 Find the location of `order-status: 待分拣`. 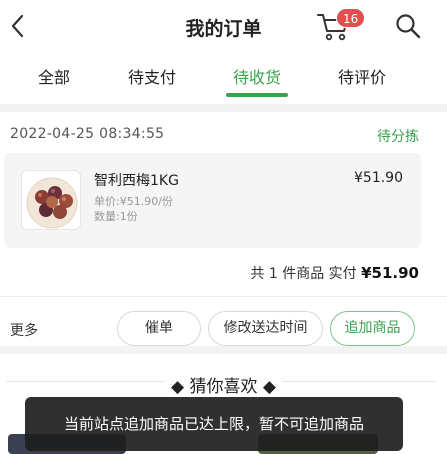

order-status: 待分拣 is located at coordinates (398, 137).